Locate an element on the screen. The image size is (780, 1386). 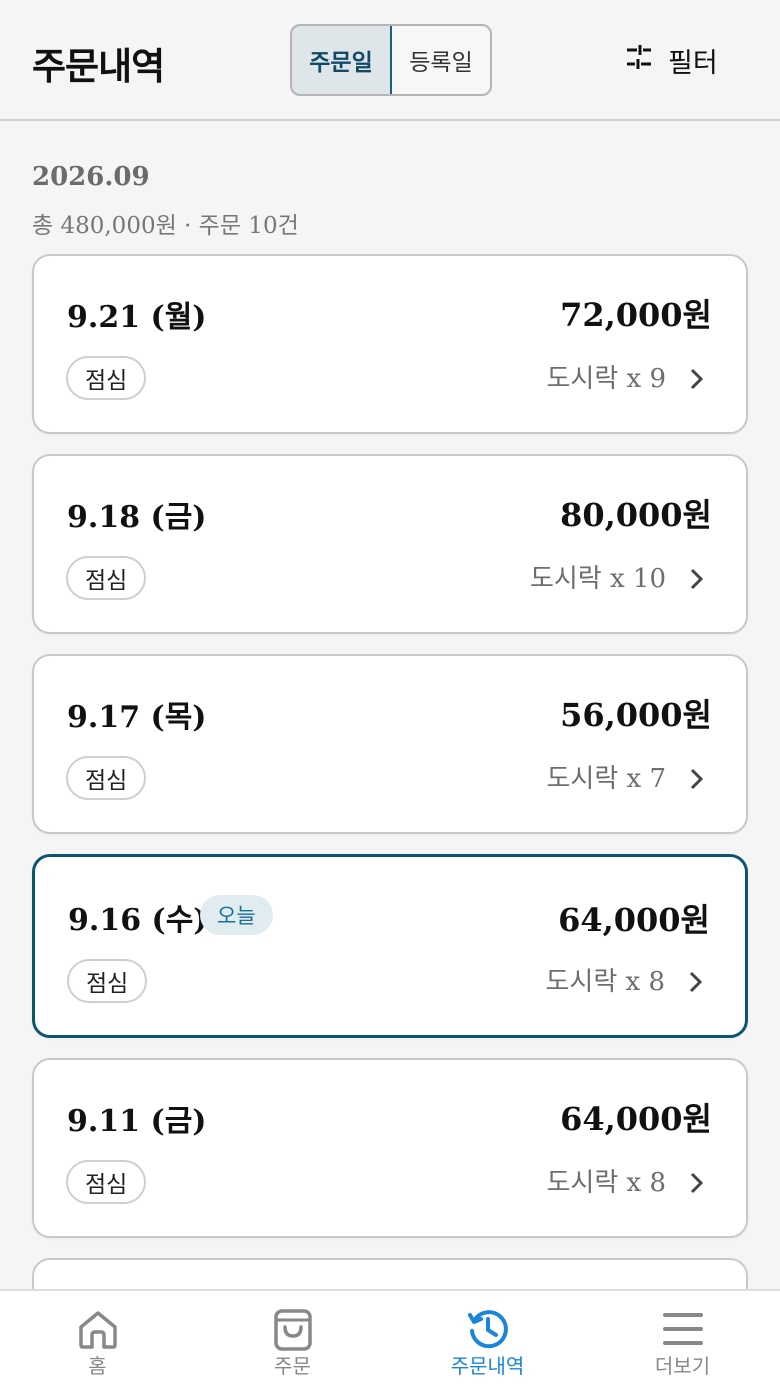
tab-home: 홈 is located at coordinates (97, 1338).